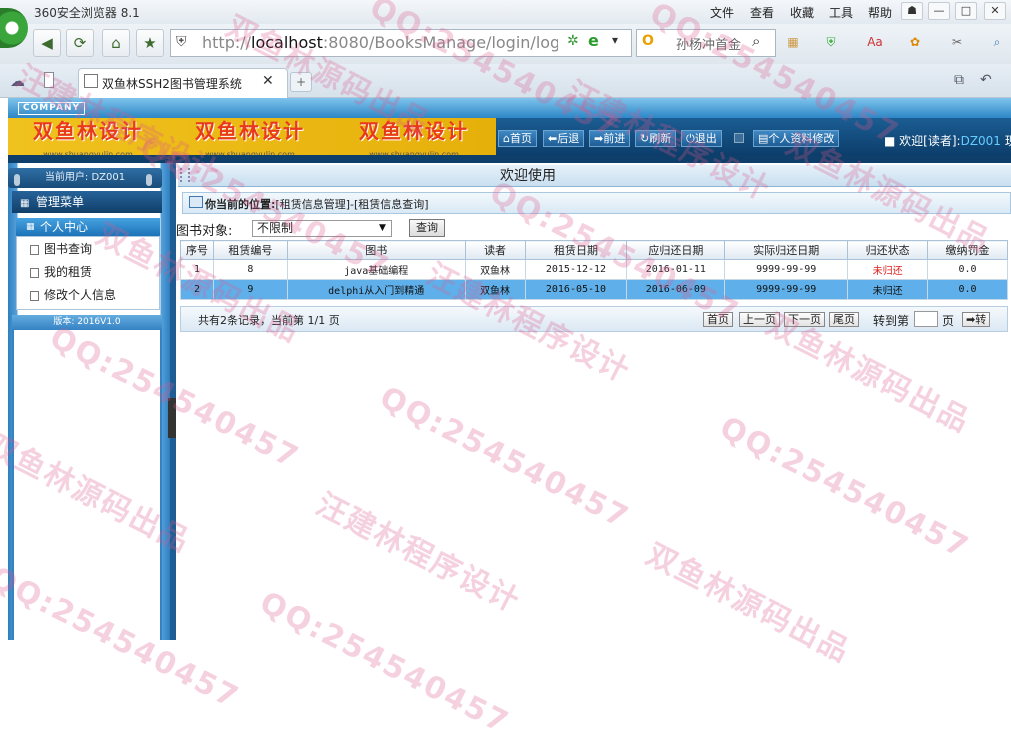 The height and width of the screenshot is (741, 1011). What do you see at coordinates (939, 11) in the screenshot?
I see `minimize-icon: —` at bounding box center [939, 11].